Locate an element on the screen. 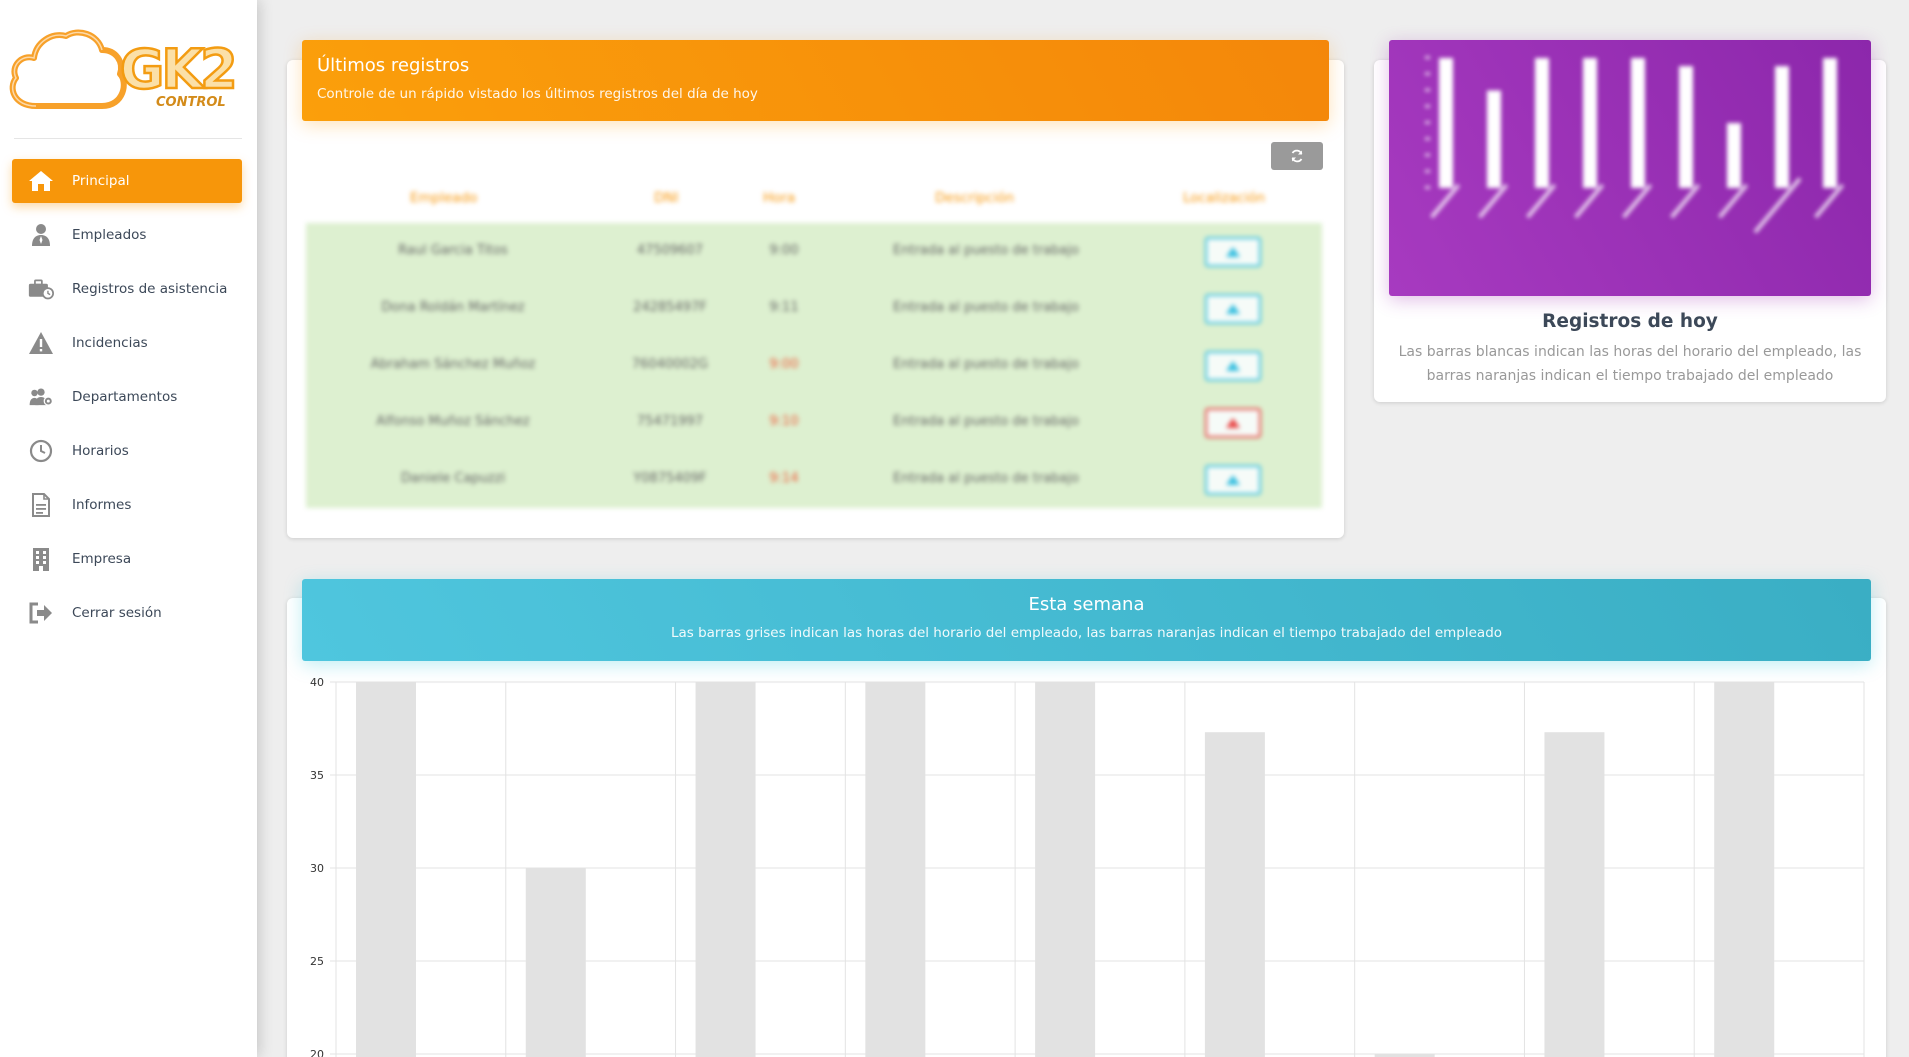  user-icon is located at coordinates (41, 235).